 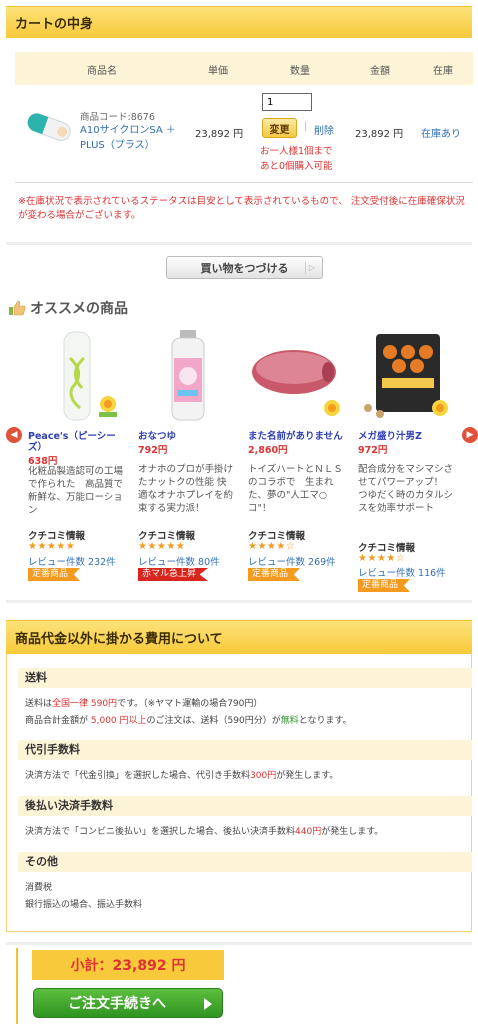 I want to click on shipping-heading: 送料, so click(x=245, y=678).